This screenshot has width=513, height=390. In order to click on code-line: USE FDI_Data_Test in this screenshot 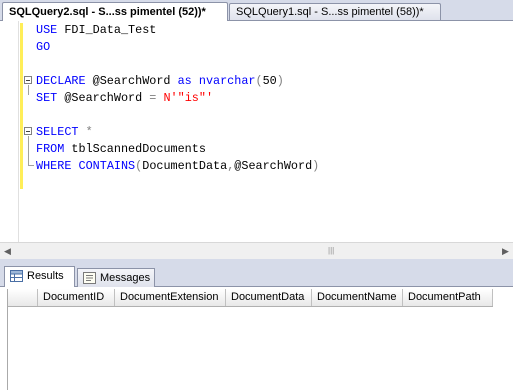, I will do `click(177, 30)`.